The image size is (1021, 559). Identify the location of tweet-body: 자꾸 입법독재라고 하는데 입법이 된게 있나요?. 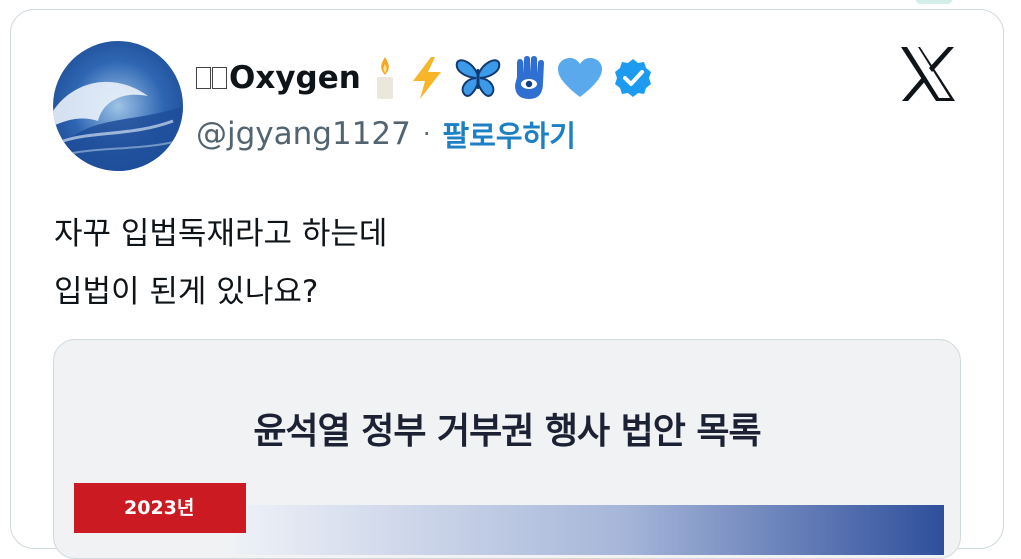
(220, 263).